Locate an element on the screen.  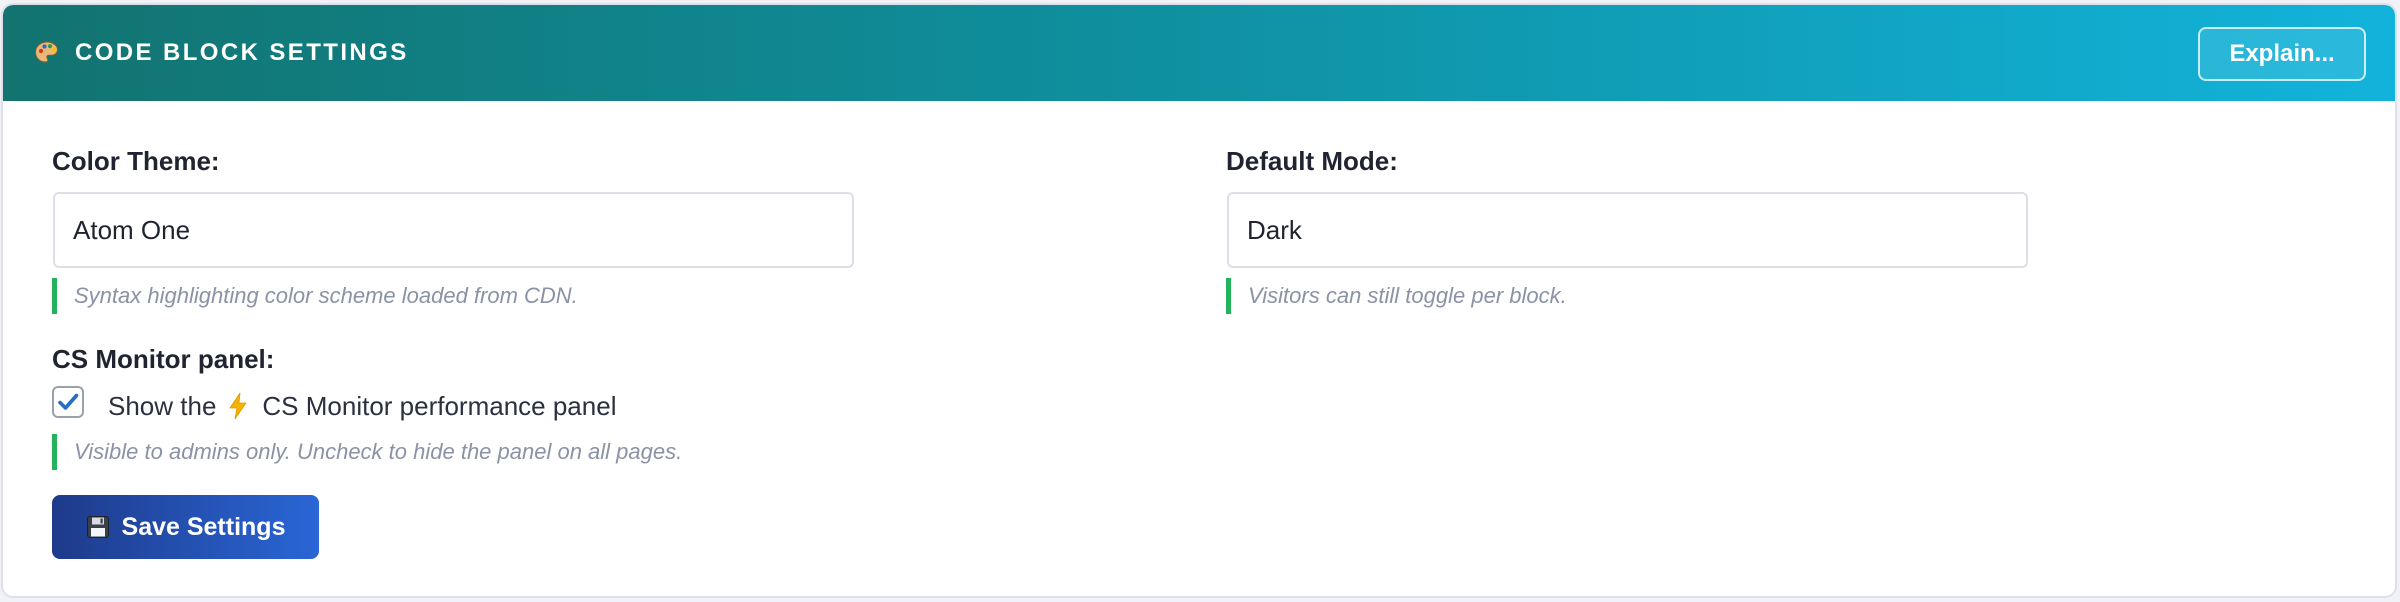
save-settings-button: Save Settings is located at coordinates (185, 527).